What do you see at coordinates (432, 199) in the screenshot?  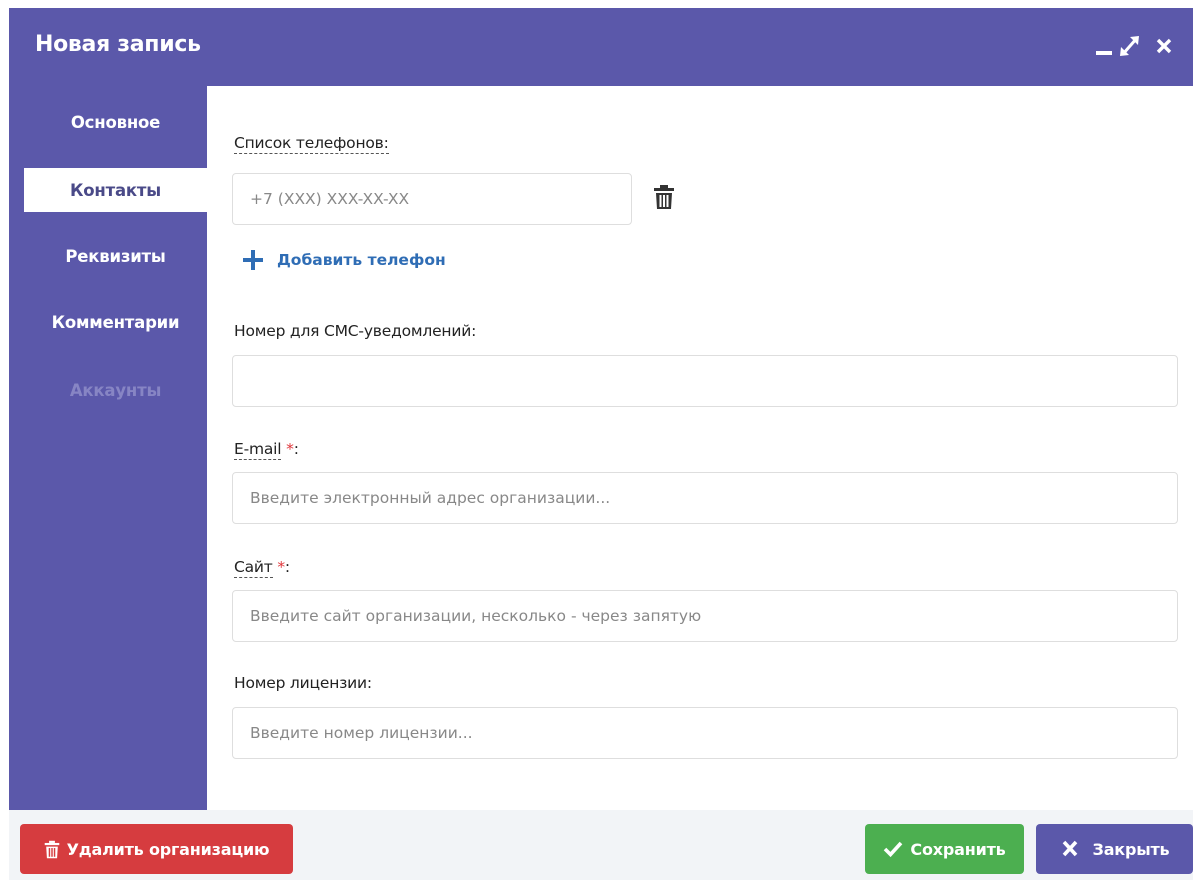 I see `phone-input` at bounding box center [432, 199].